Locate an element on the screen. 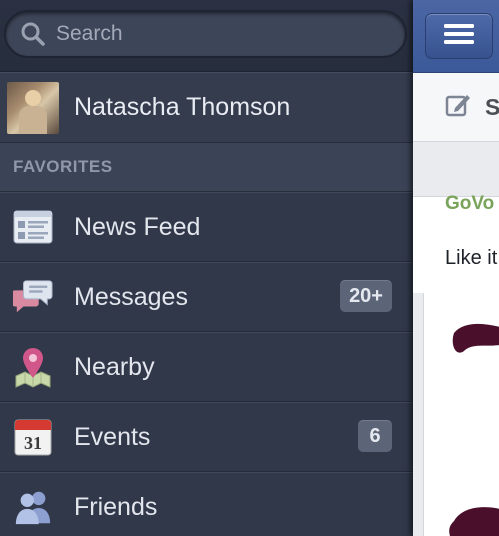 The width and height of the screenshot is (499, 536). friends-icon is located at coordinates (33, 507).